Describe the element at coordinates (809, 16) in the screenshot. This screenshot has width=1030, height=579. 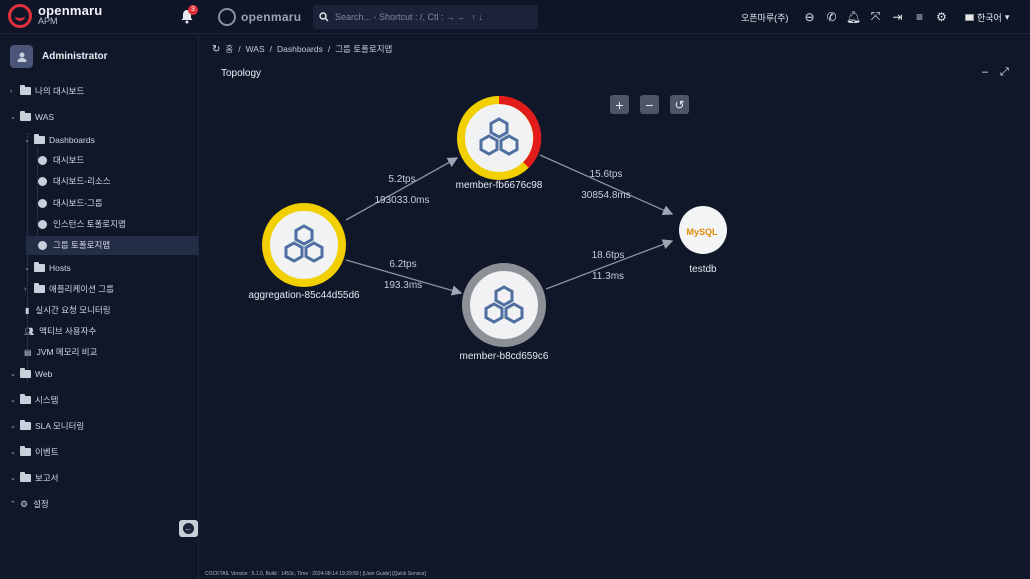
I see `zoom-out-icon: ⊖` at that location.